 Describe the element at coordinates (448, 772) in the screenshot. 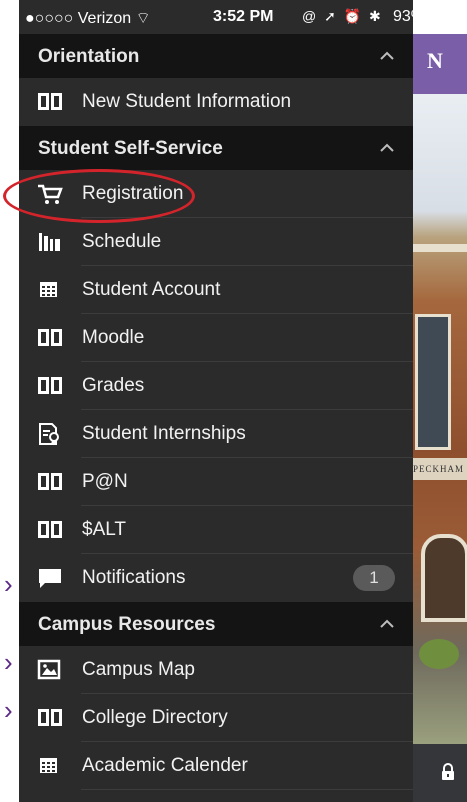

I see `lock-icon` at that location.